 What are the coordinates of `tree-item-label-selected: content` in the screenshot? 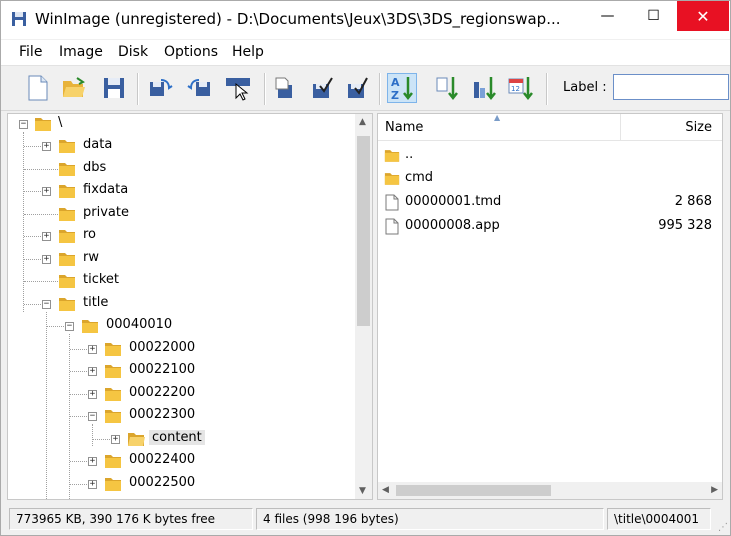 It's located at (177, 437).